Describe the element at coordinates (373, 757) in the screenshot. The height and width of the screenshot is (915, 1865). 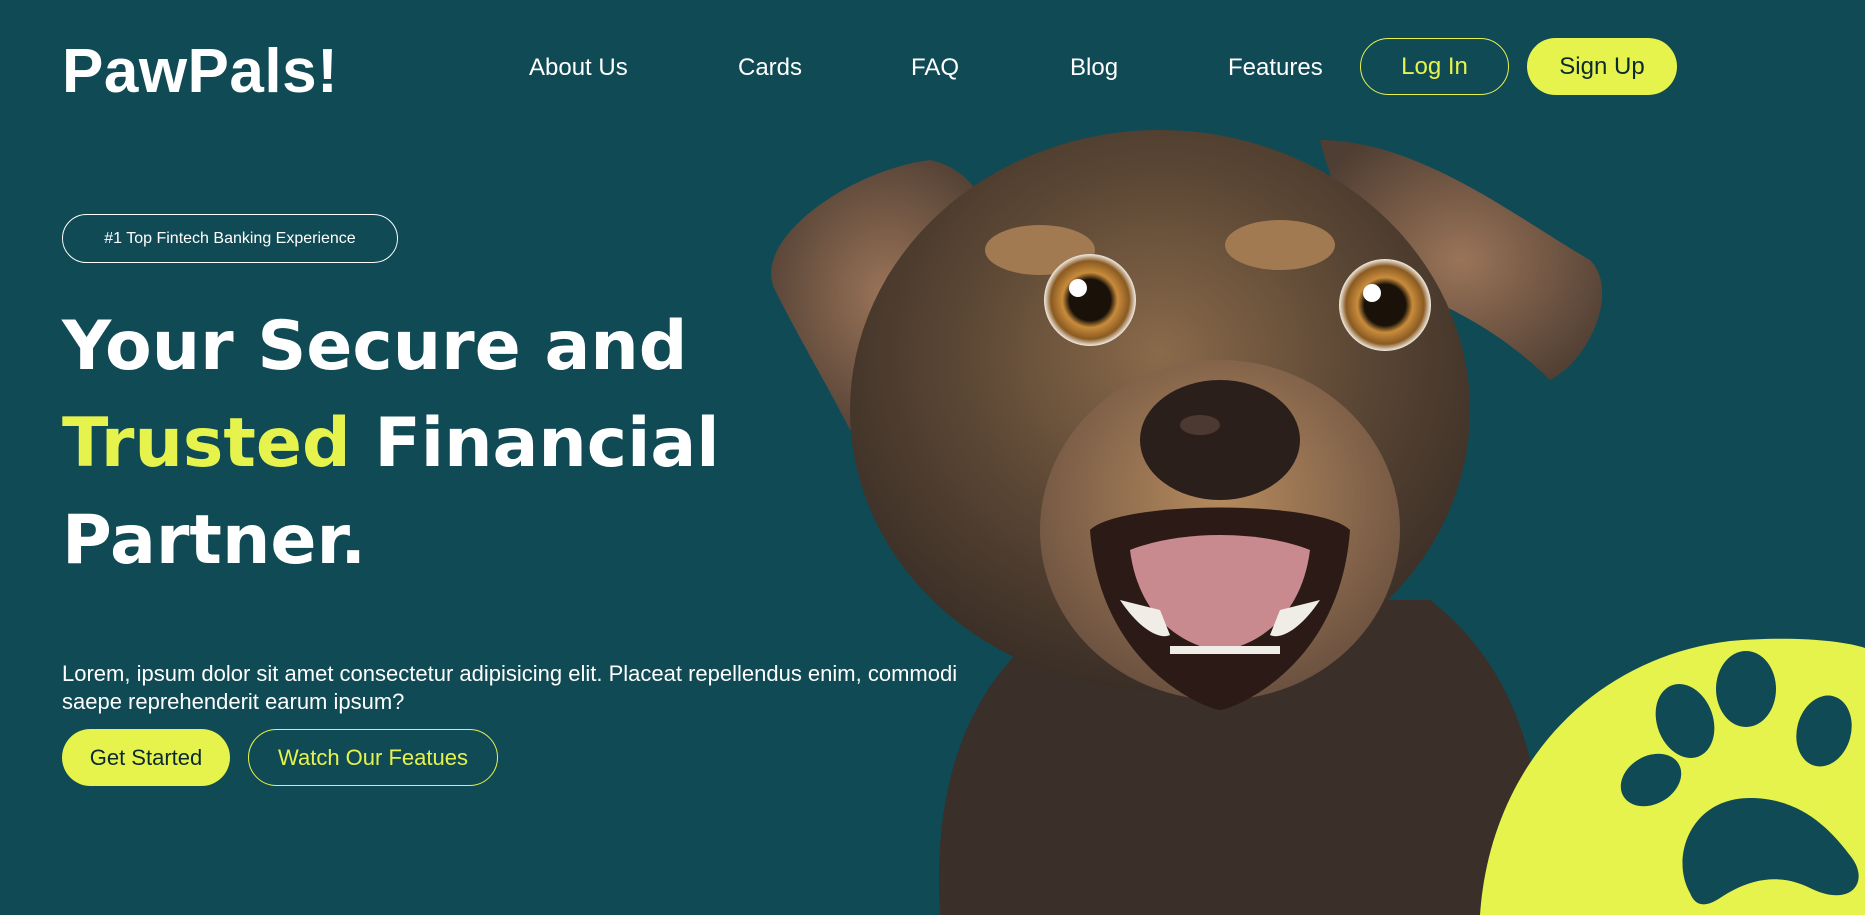
I see `watch-features-button: Watch Our Featues` at that location.